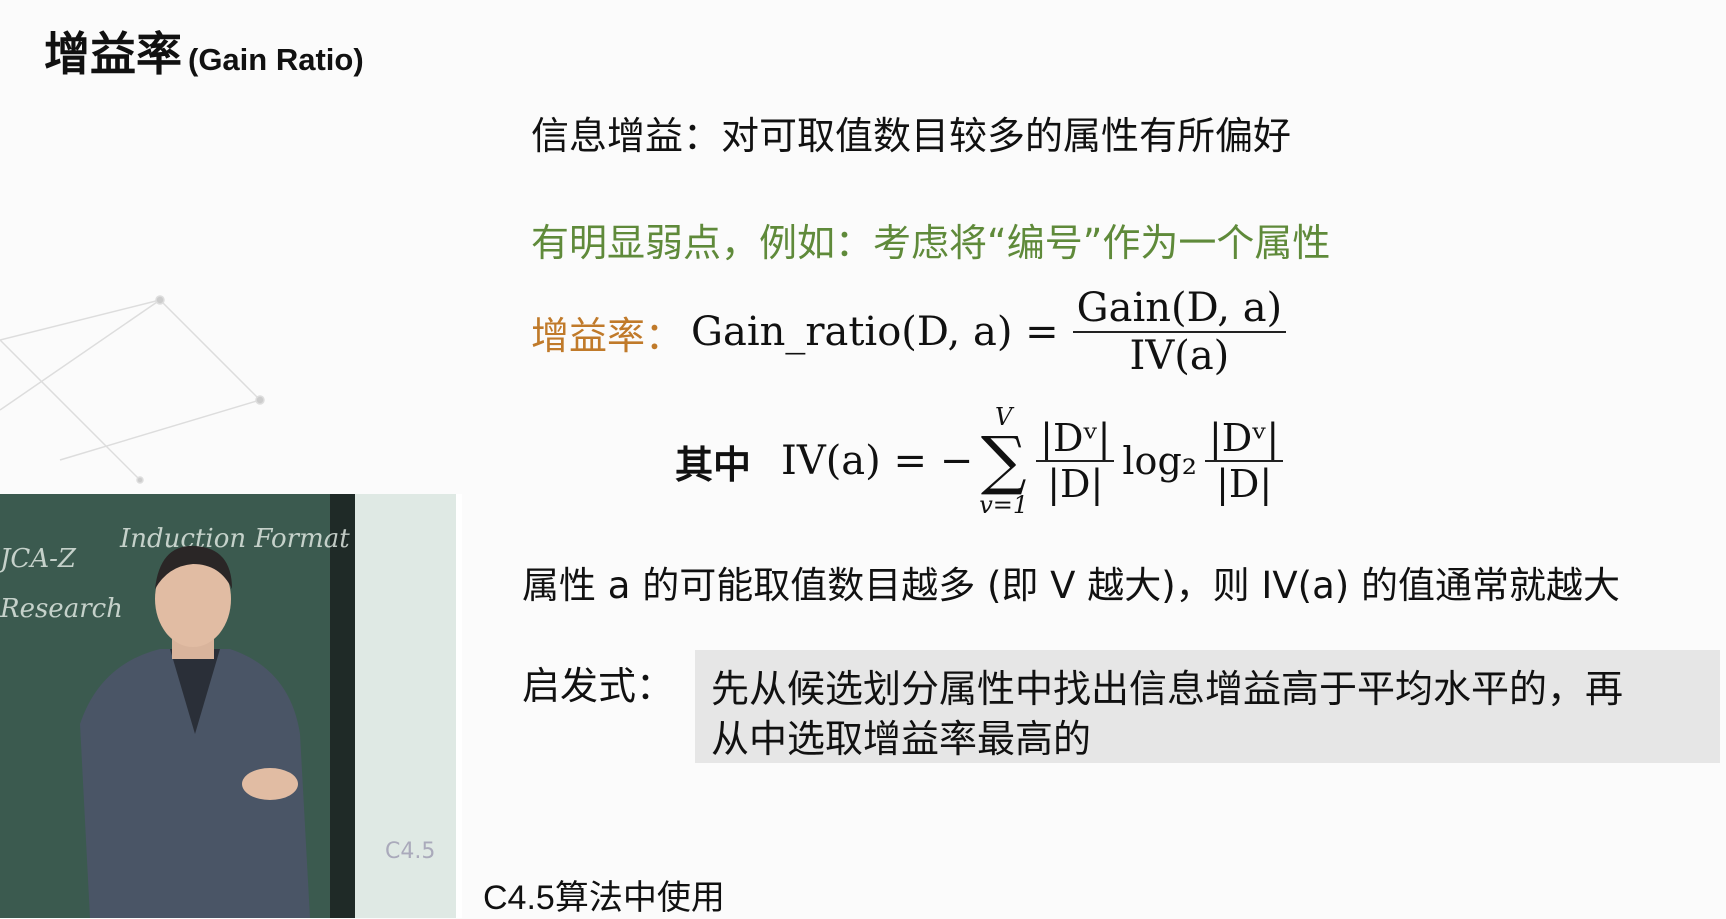 This screenshot has height=919, width=1726. I want to click on gain-ratio-label: 增益率：, so click(607, 335).